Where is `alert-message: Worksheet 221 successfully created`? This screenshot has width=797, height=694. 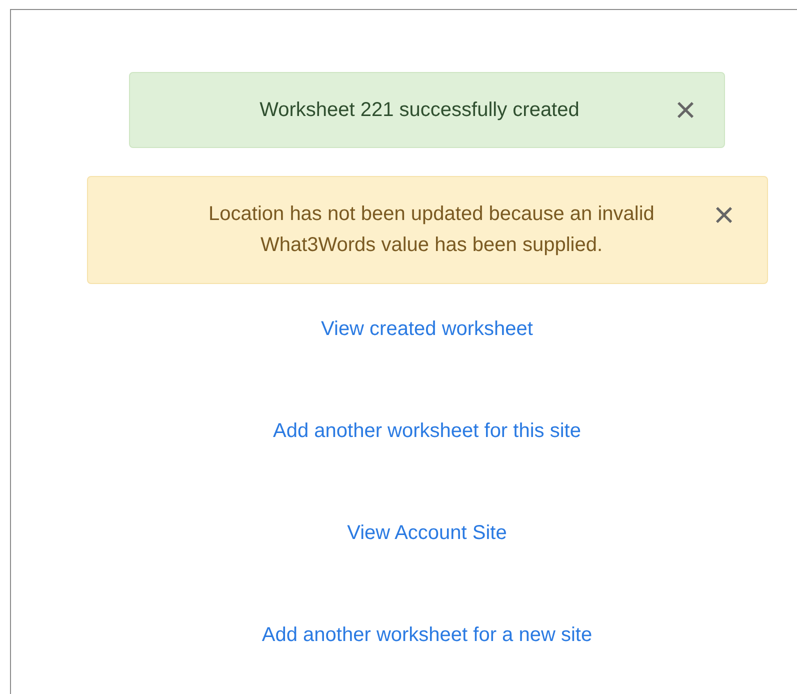 alert-message: Worksheet 221 successfully created is located at coordinates (419, 110).